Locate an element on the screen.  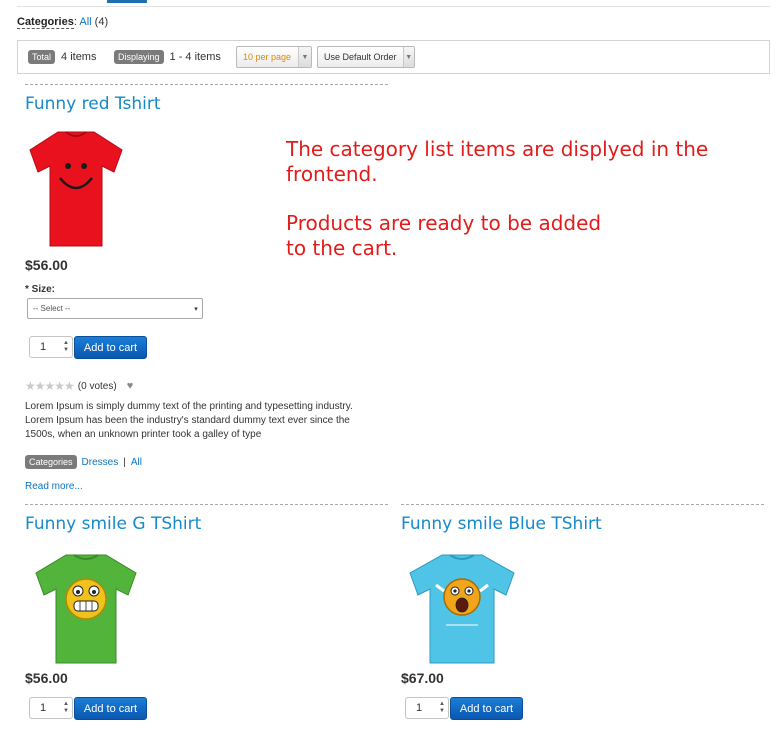
displaying-value: 1 - 4 items is located at coordinates (195, 57).